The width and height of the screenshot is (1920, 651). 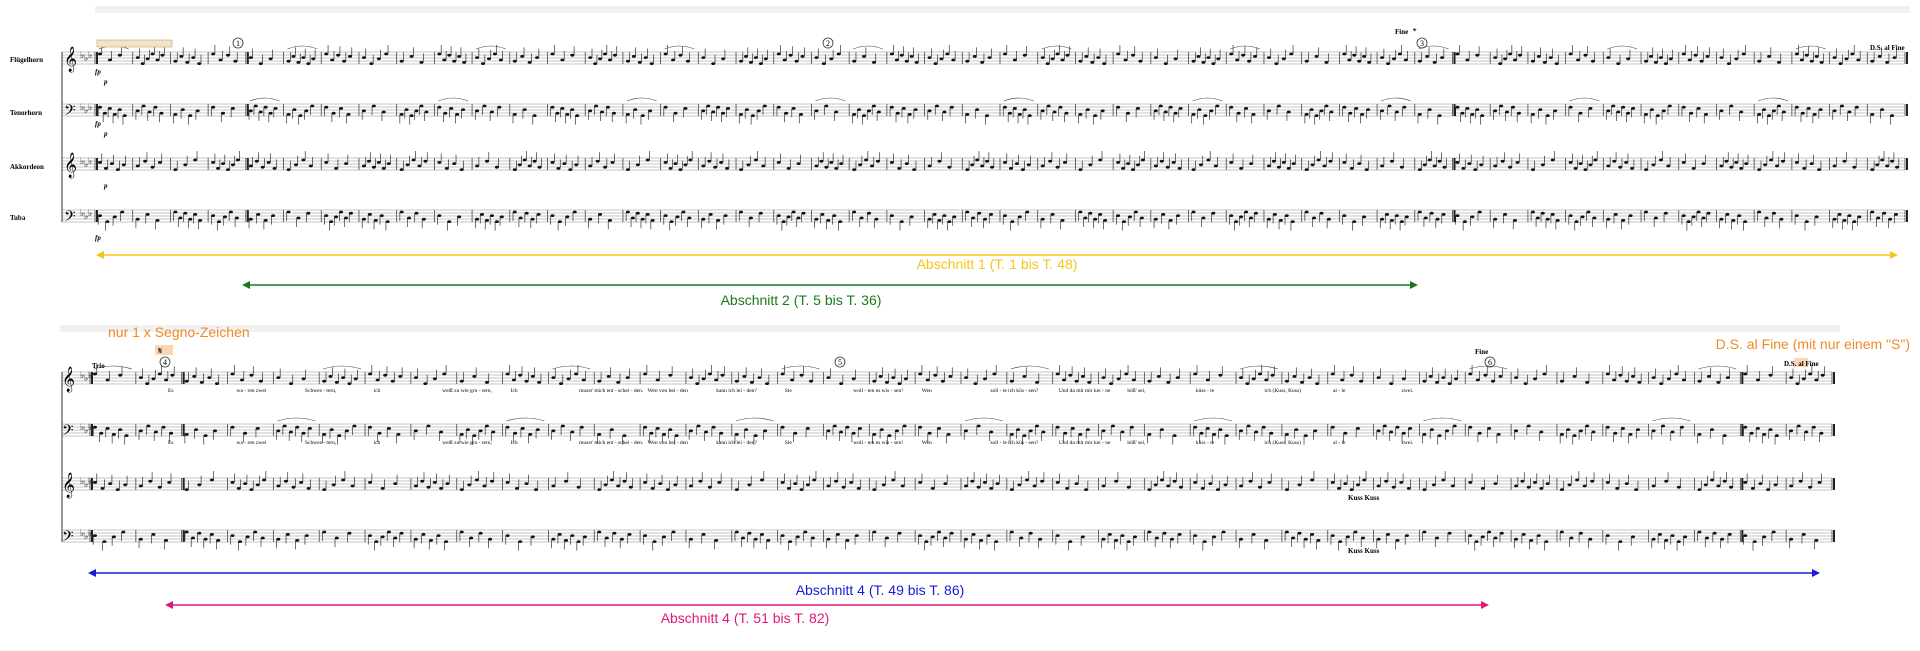 What do you see at coordinates (171, 443) in the screenshot?
I see `lyric-syllable: Es` at bounding box center [171, 443].